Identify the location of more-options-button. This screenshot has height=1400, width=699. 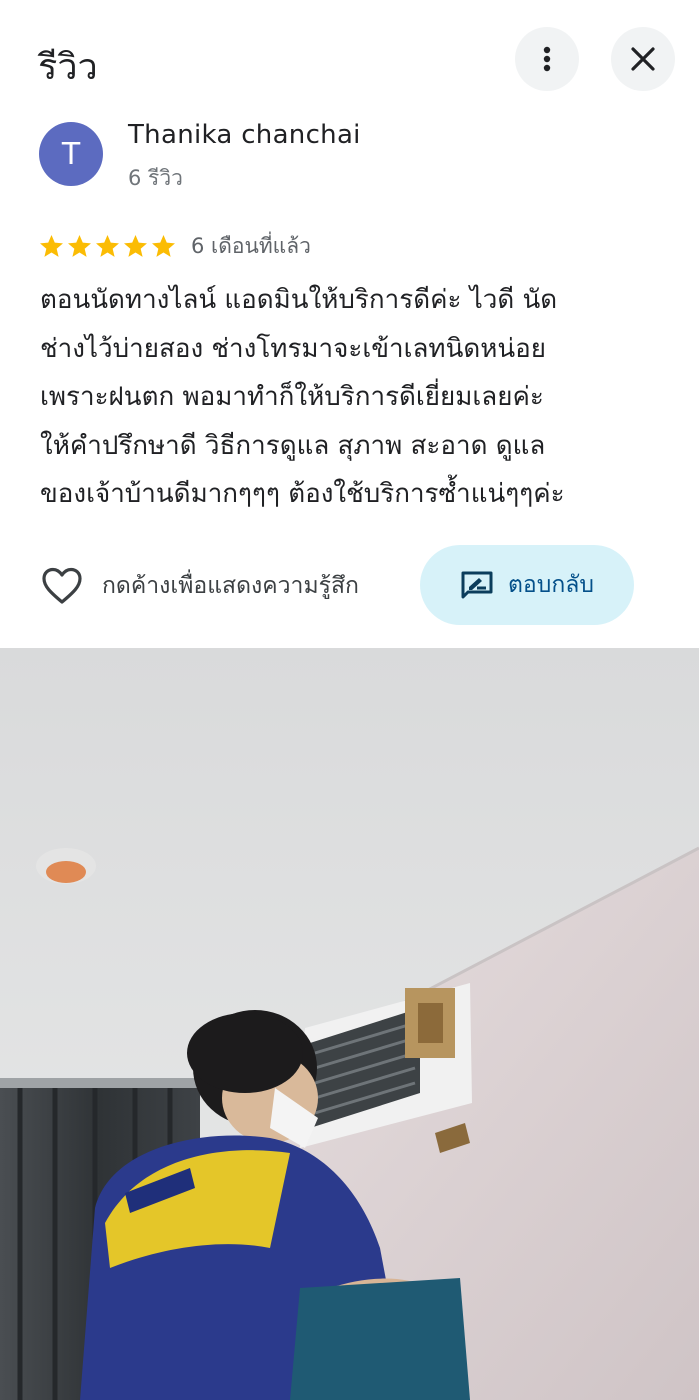
(547, 59).